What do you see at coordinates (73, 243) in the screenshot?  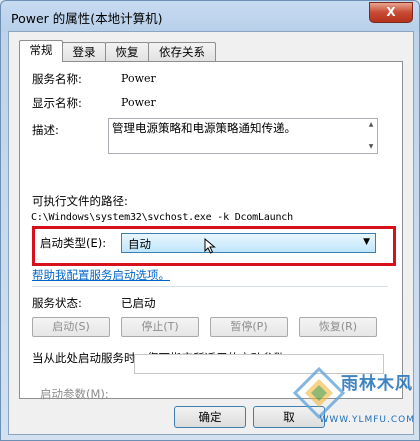 I see `startup-type-label: 启动类型(E):` at bounding box center [73, 243].